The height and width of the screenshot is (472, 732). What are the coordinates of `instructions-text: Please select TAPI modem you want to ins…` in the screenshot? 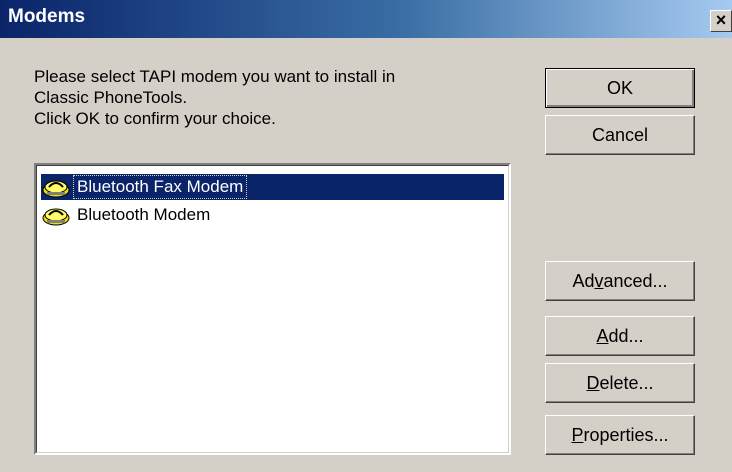 It's located at (214, 97).